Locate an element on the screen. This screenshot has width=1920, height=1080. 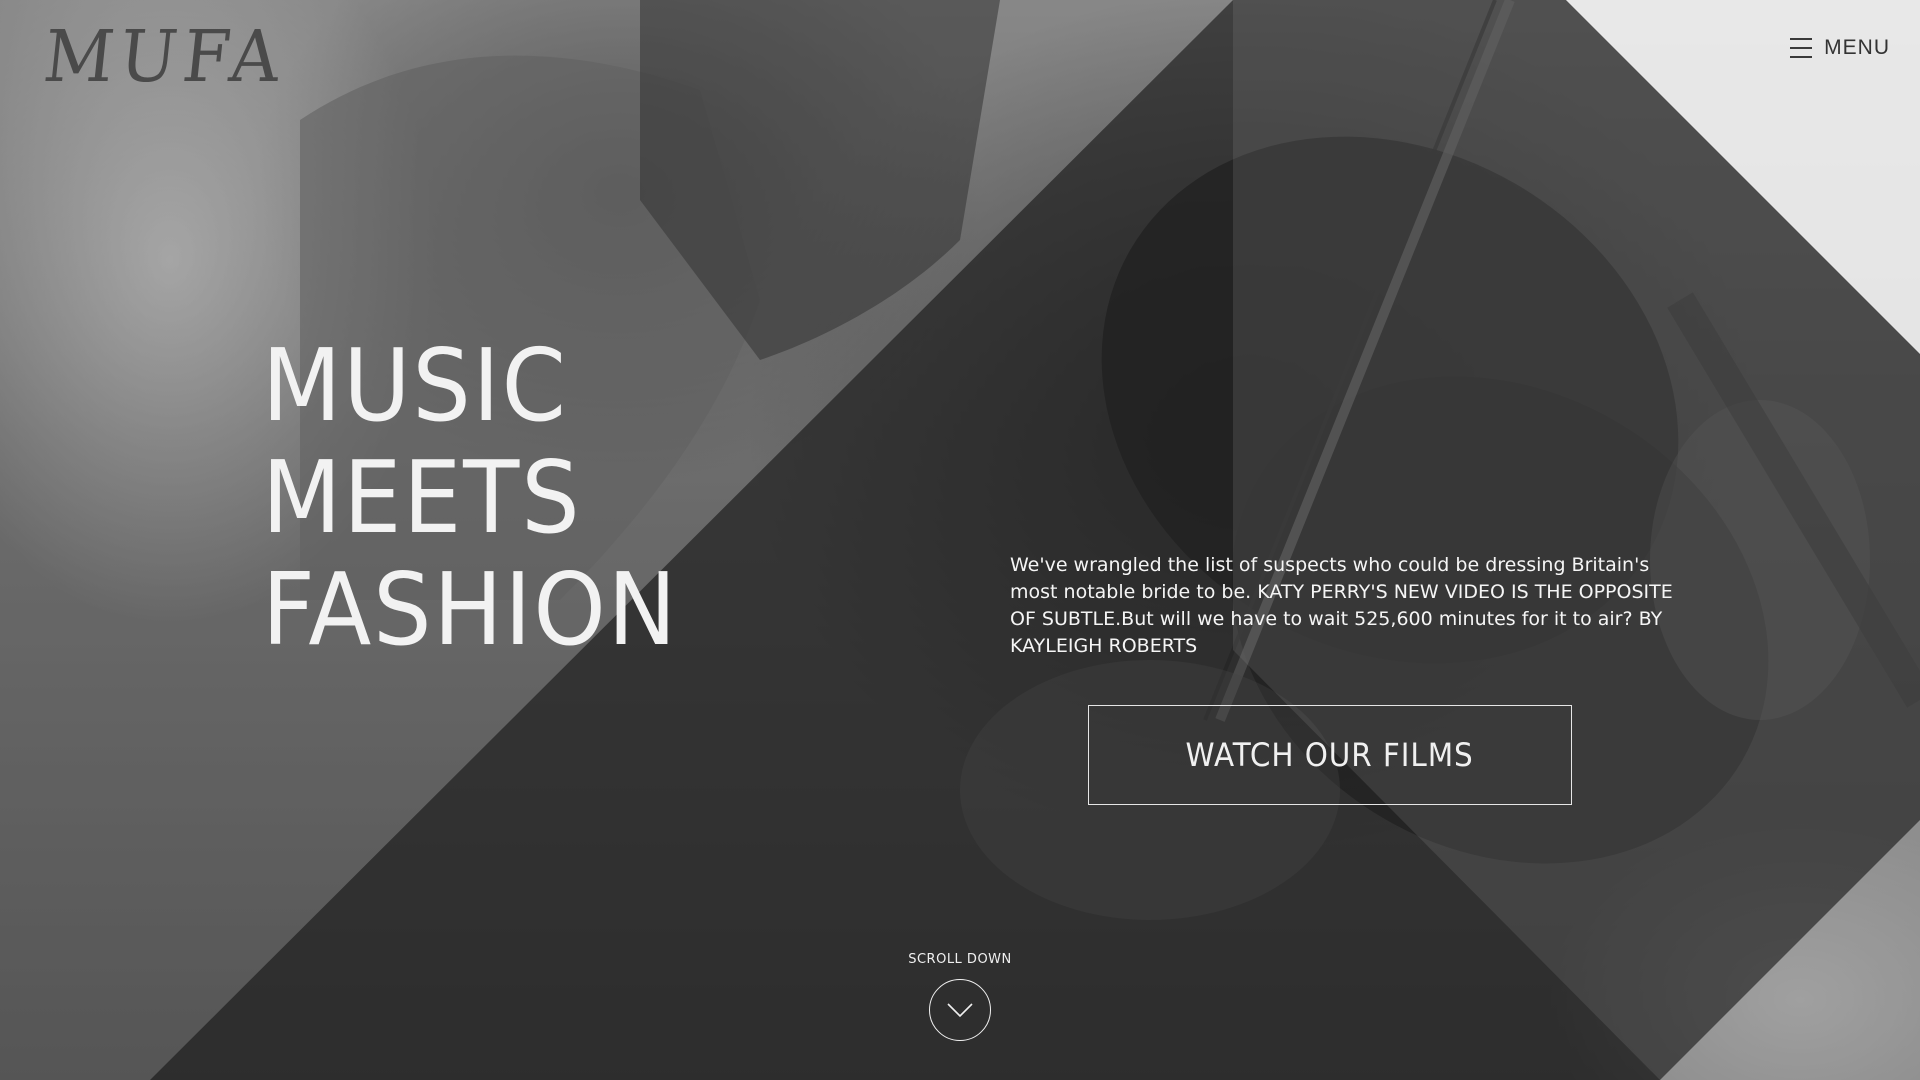
chevron-down-icon is located at coordinates (960, 1010).